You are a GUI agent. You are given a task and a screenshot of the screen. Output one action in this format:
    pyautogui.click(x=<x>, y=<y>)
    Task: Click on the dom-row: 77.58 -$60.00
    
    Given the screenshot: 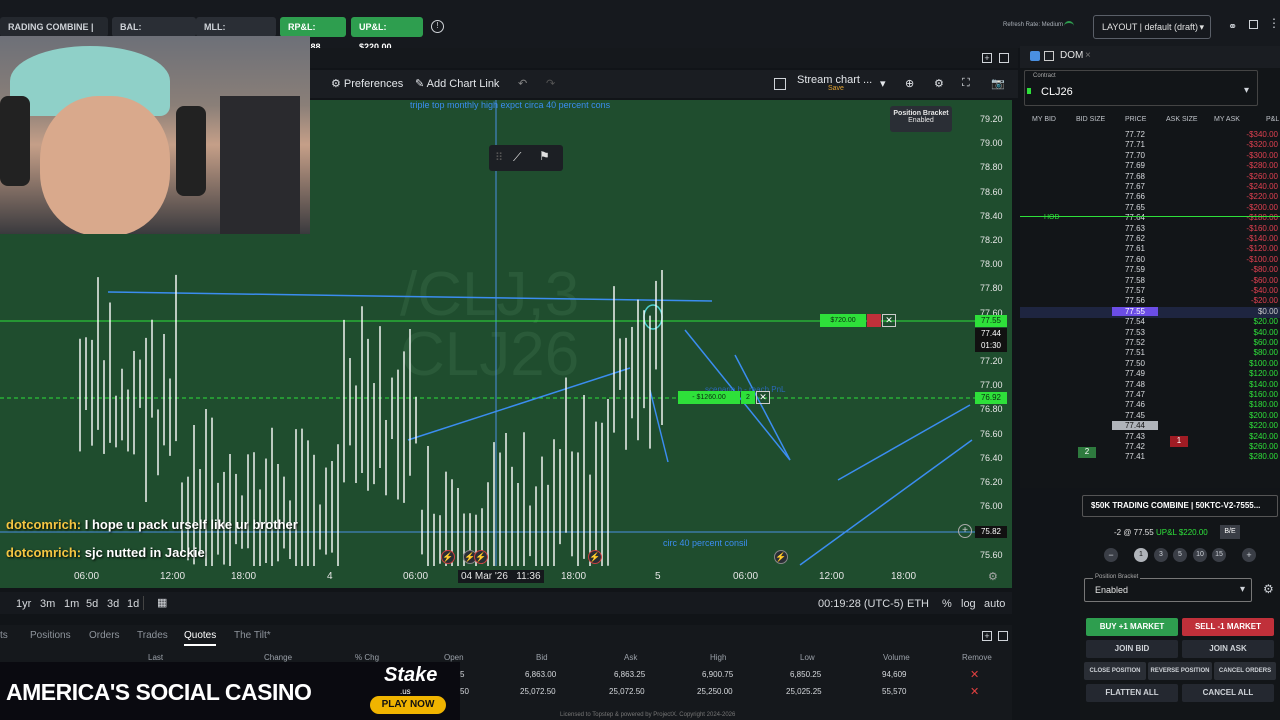 What is the action you would take?
    pyautogui.click(x=1150, y=281)
    